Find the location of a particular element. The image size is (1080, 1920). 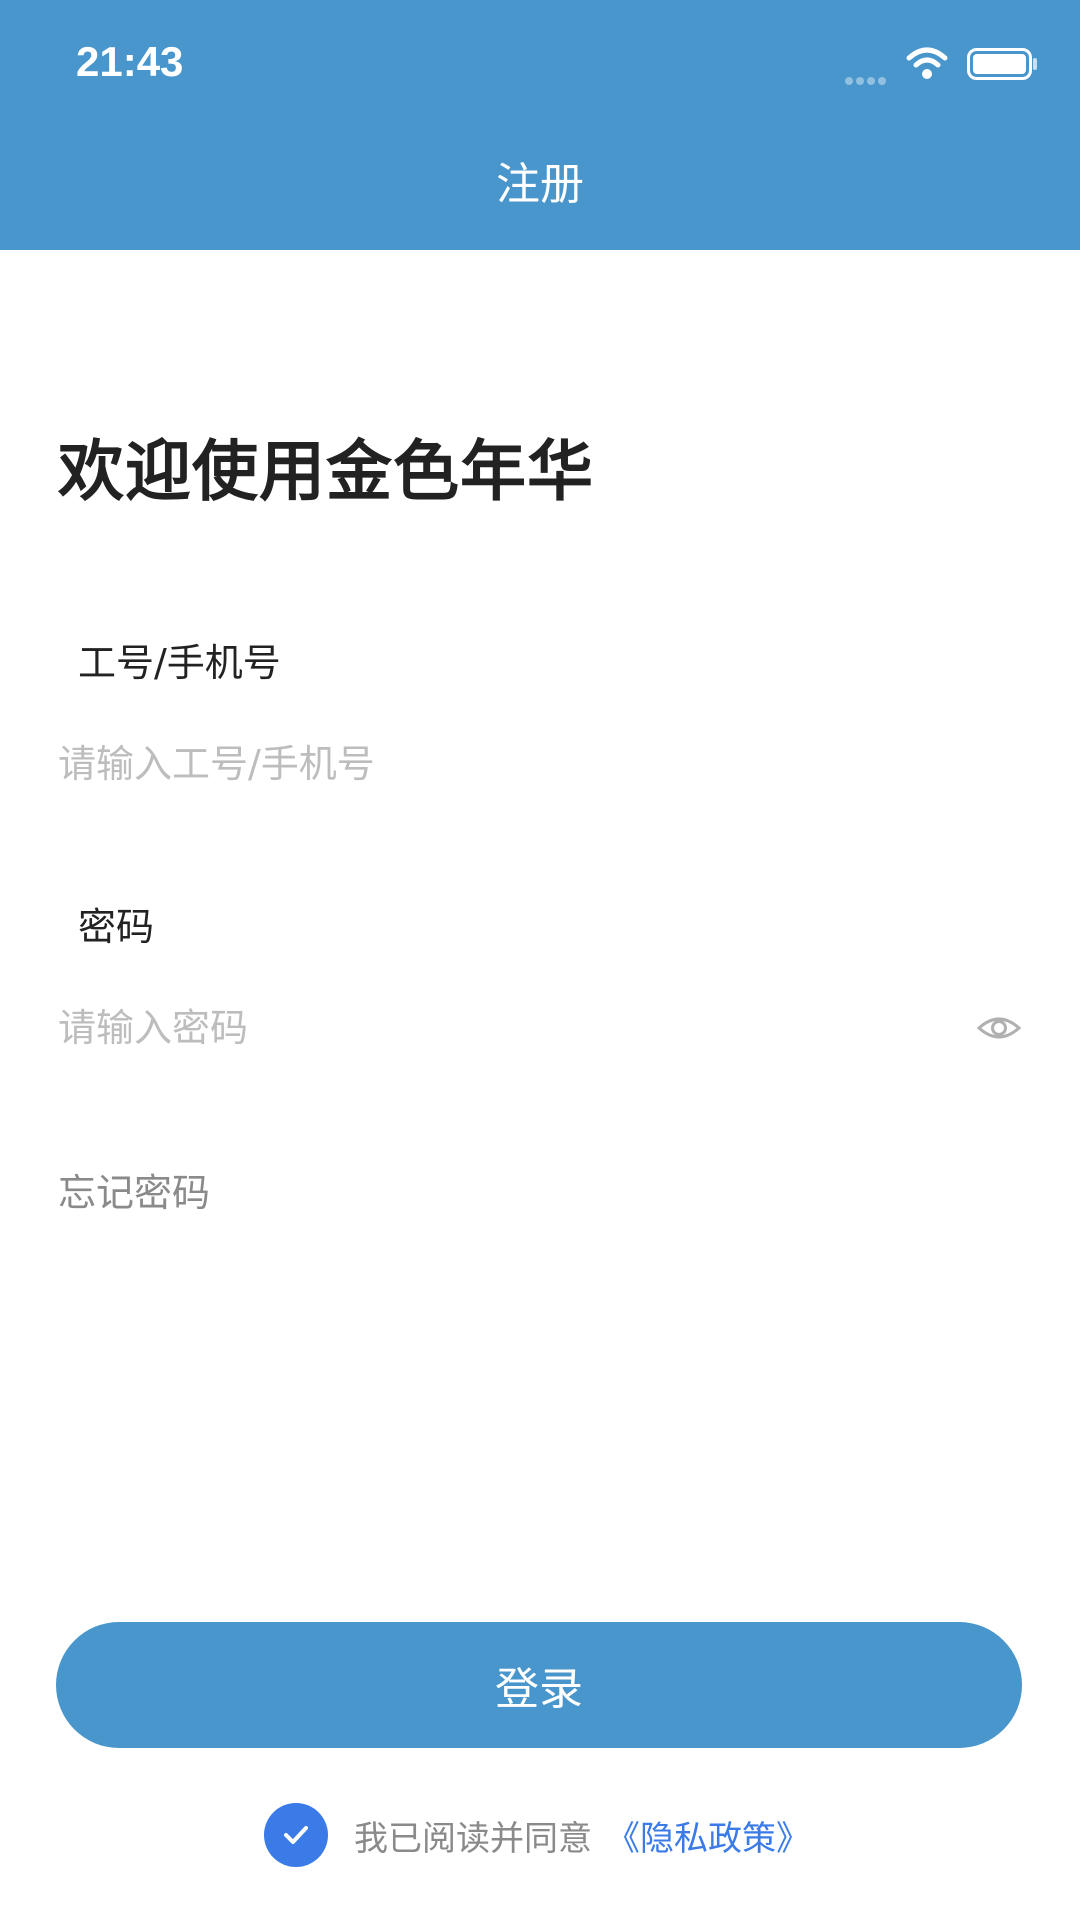

check-icon is located at coordinates (296, 1835).